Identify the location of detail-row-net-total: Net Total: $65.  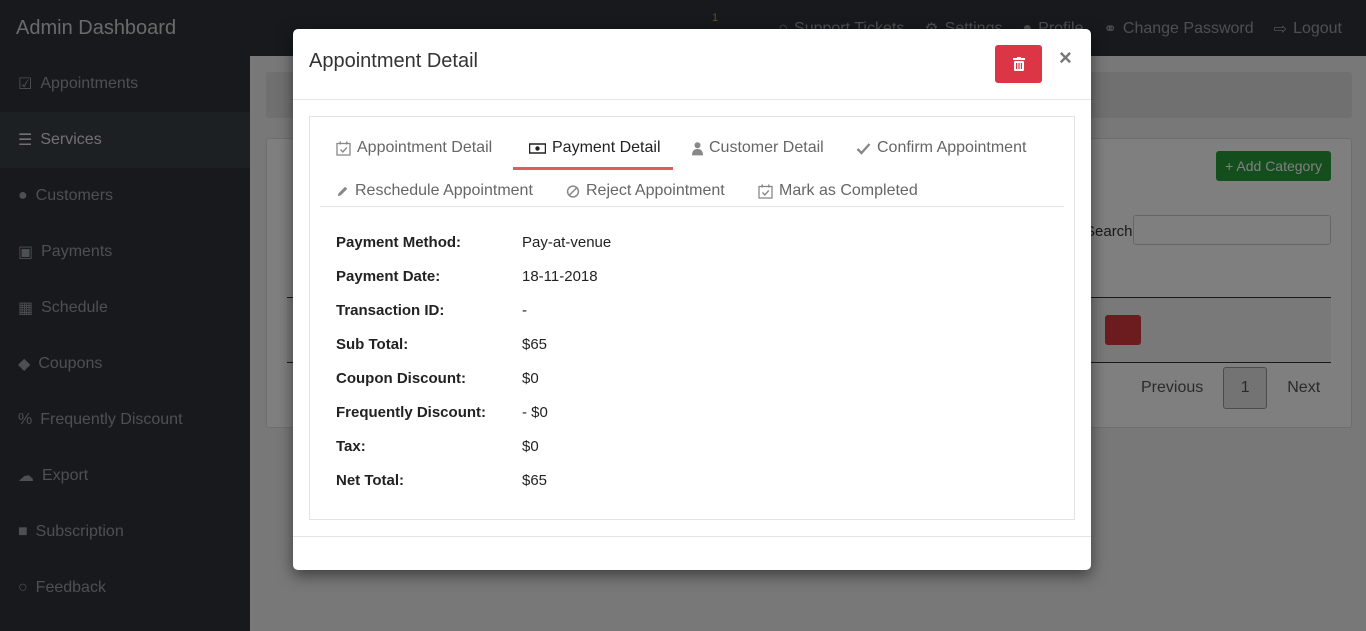
(442, 480).